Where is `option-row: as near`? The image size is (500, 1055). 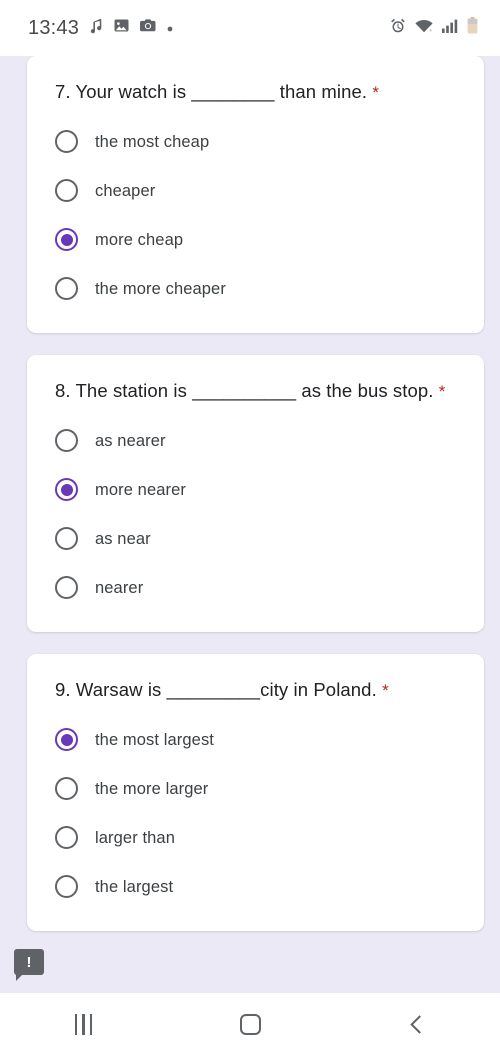 option-row: as near is located at coordinates (257, 538).